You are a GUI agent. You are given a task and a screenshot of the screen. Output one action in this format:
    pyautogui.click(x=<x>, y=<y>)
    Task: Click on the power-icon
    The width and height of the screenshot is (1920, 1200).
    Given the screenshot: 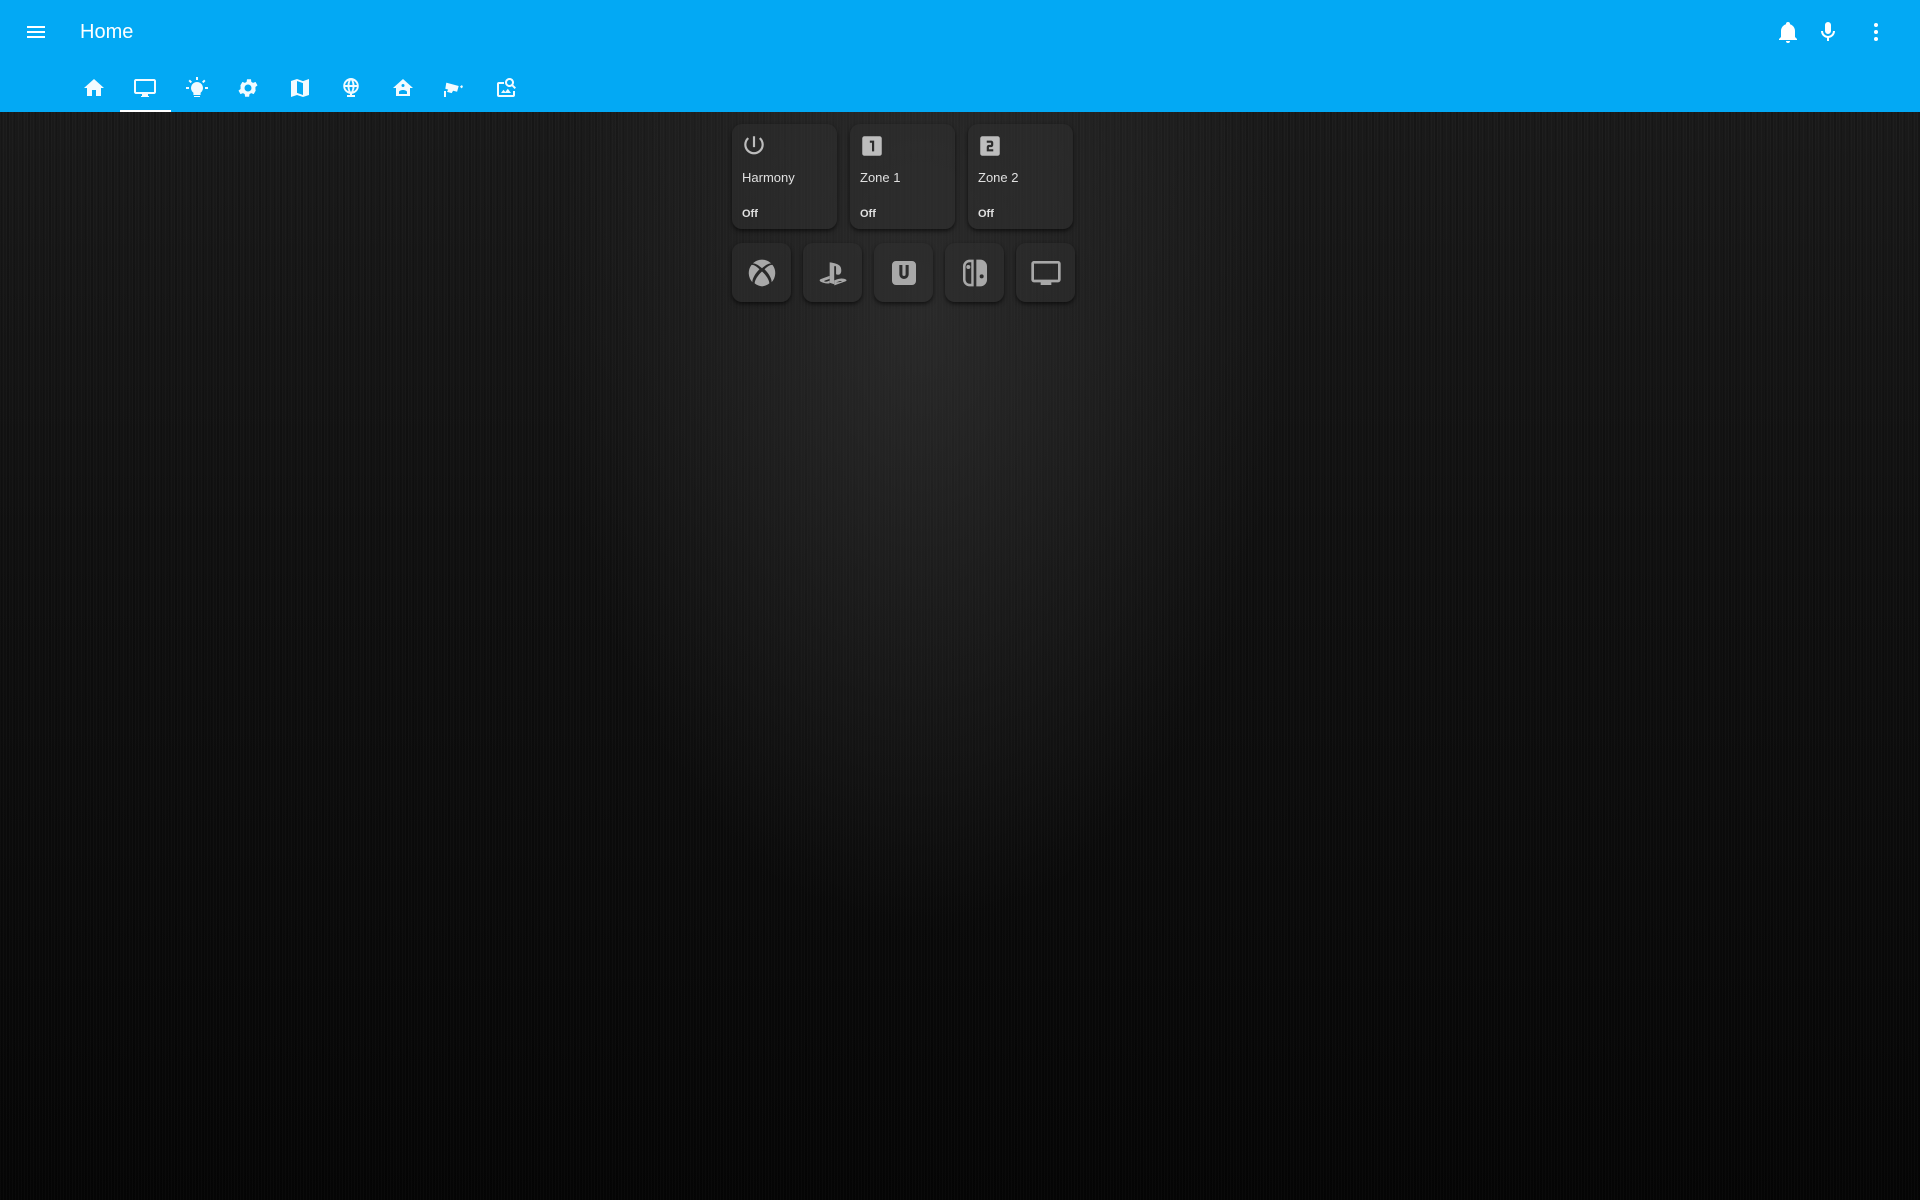 What is the action you would take?
    pyautogui.click(x=754, y=146)
    